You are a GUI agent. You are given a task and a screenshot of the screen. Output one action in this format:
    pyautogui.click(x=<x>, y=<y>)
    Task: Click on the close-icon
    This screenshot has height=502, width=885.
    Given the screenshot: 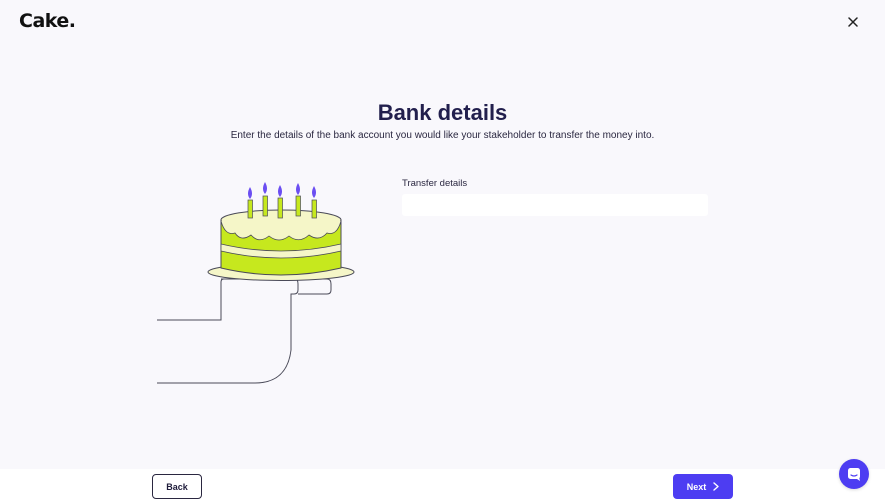 What is the action you would take?
    pyautogui.click(x=853, y=22)
    